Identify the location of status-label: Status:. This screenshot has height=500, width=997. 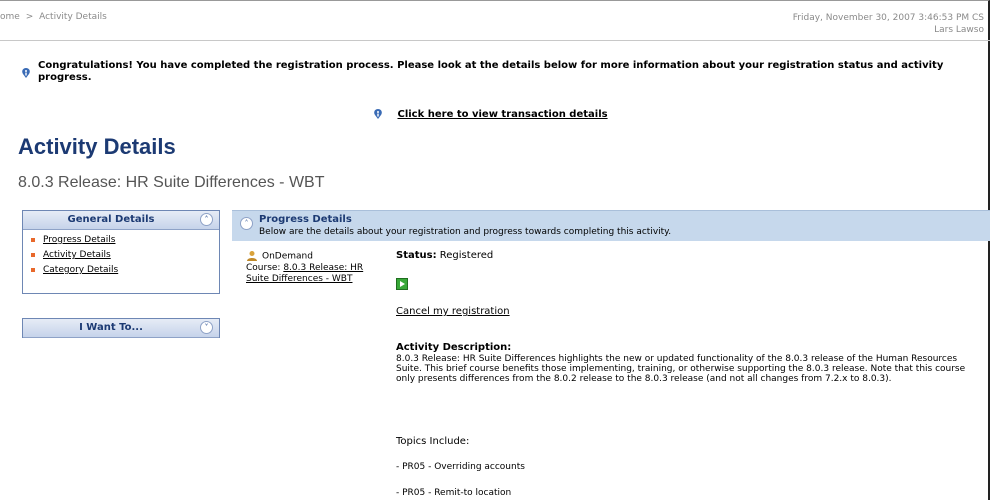
(416, 255).